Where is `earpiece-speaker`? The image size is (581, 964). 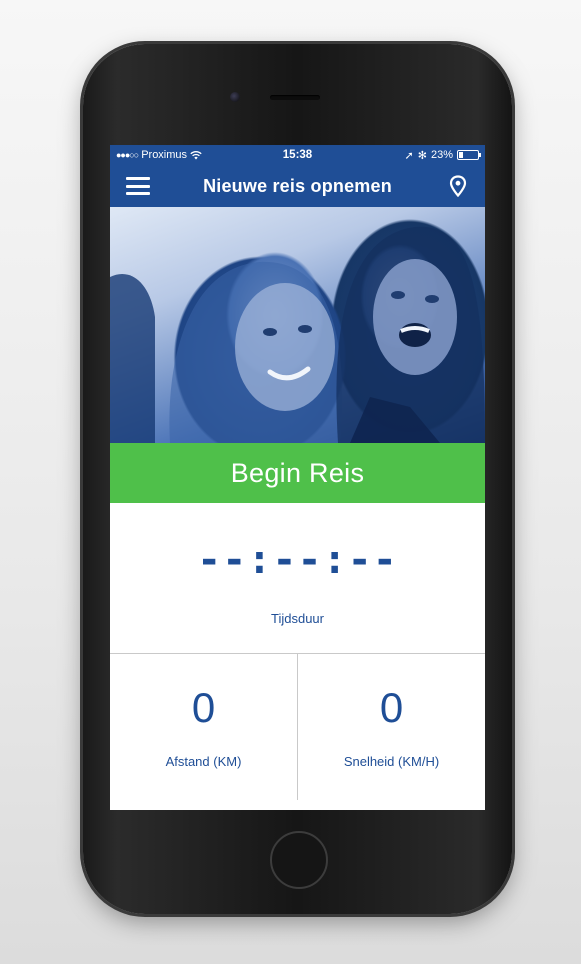
earpiece-speaker is located at coordinates (295, 97).